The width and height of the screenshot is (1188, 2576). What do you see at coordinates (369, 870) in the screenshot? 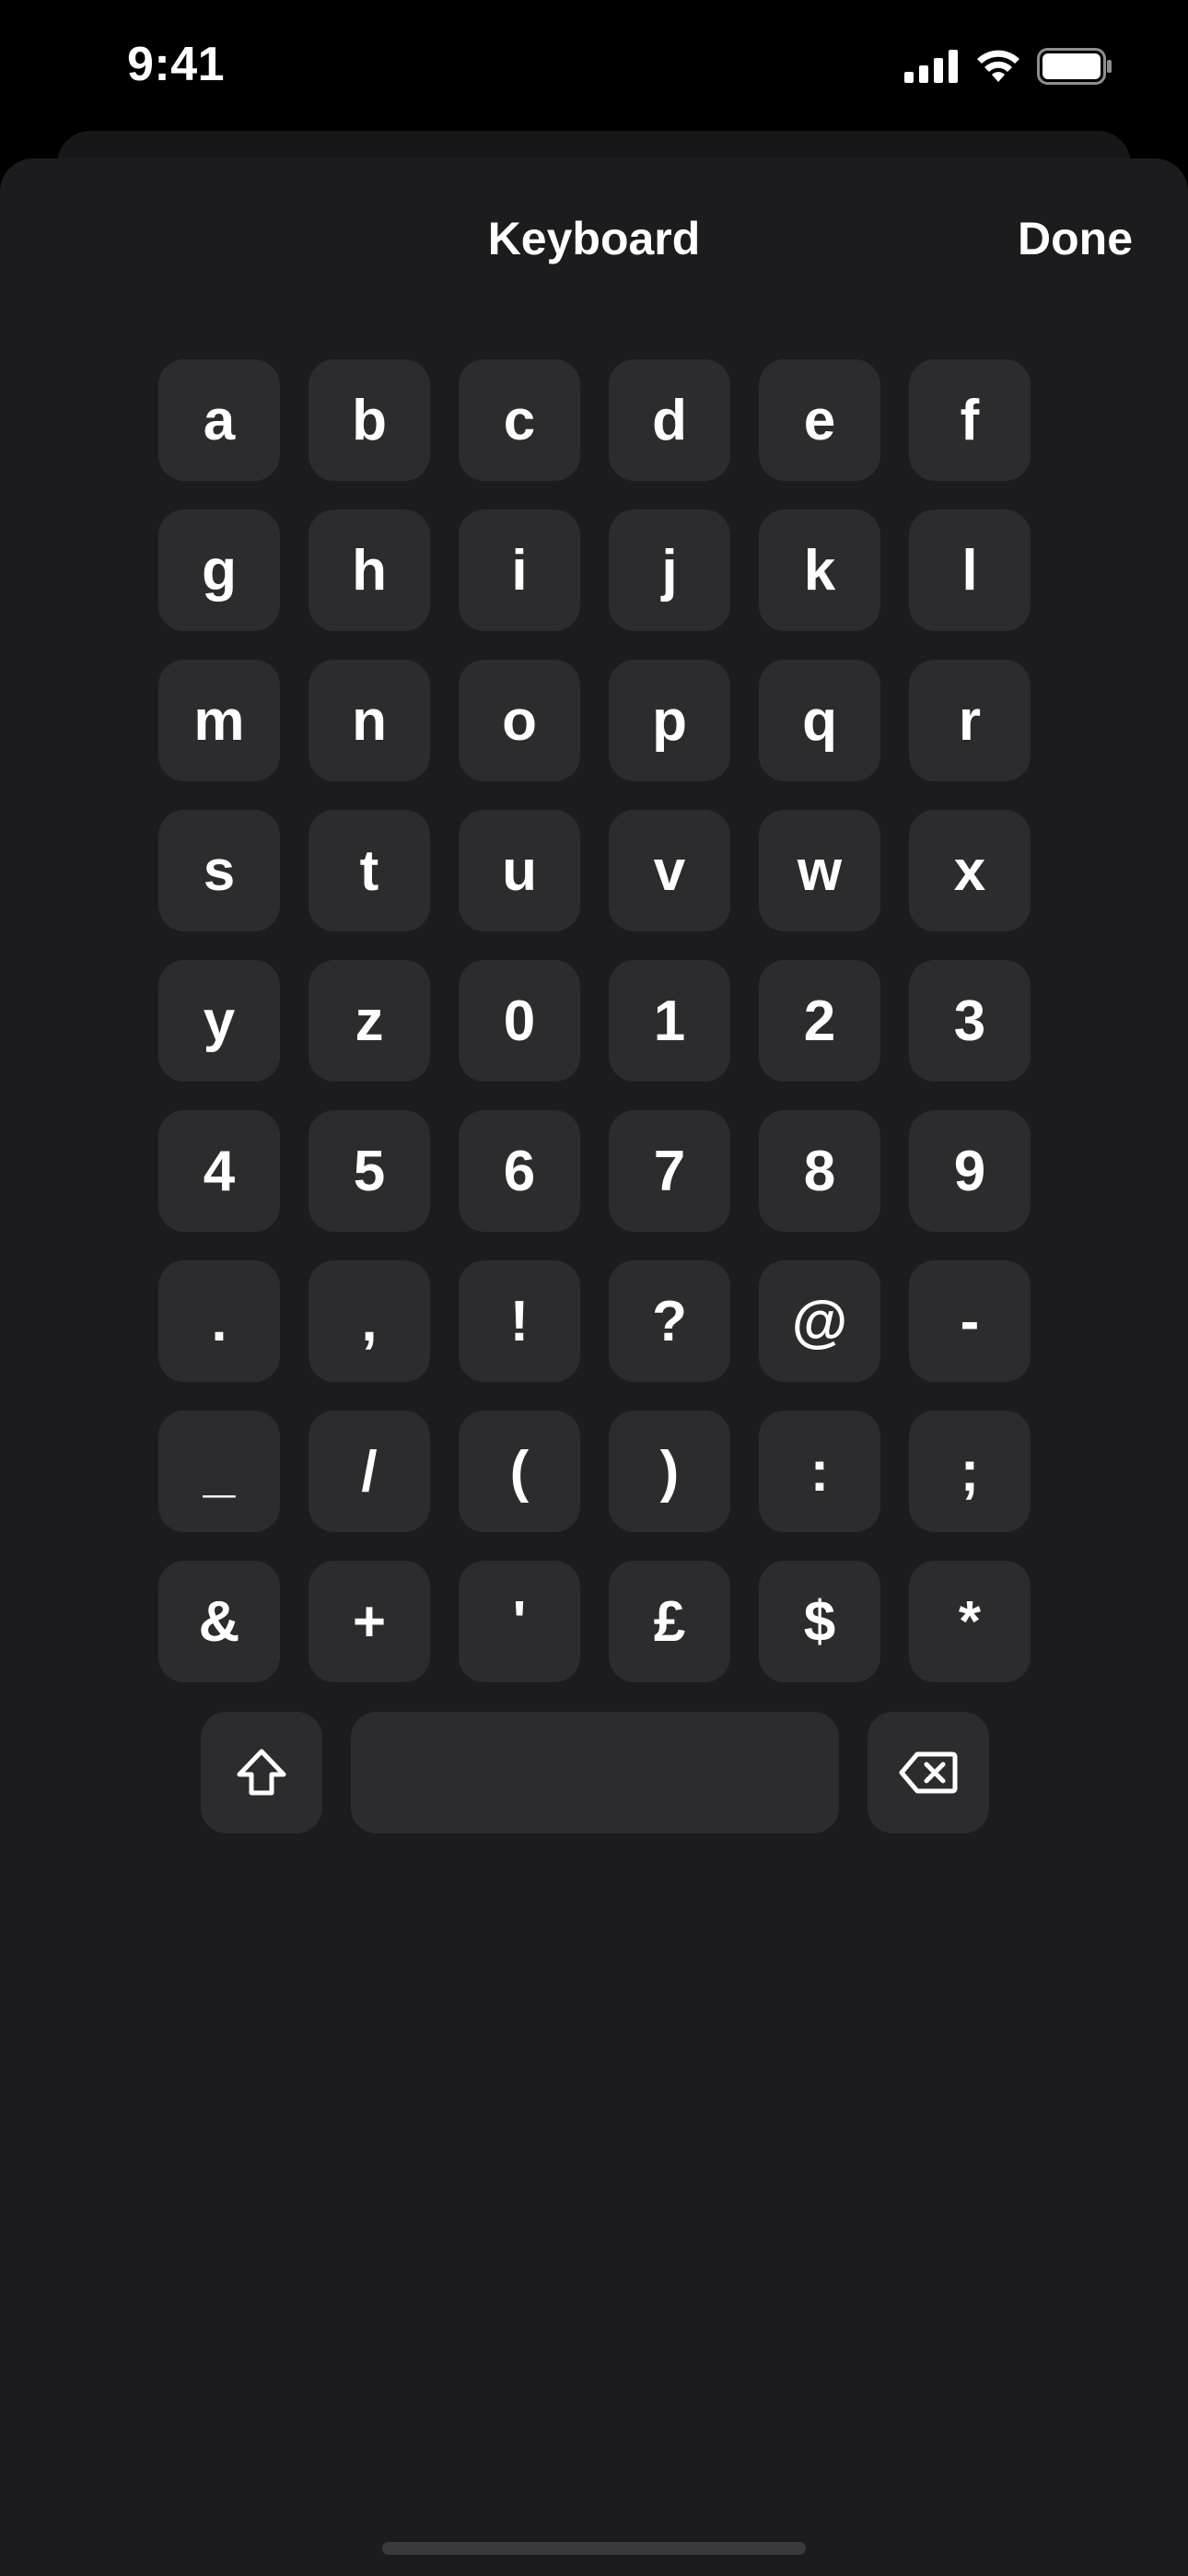
I see `key-t: t` at bounding box center [369, 870].